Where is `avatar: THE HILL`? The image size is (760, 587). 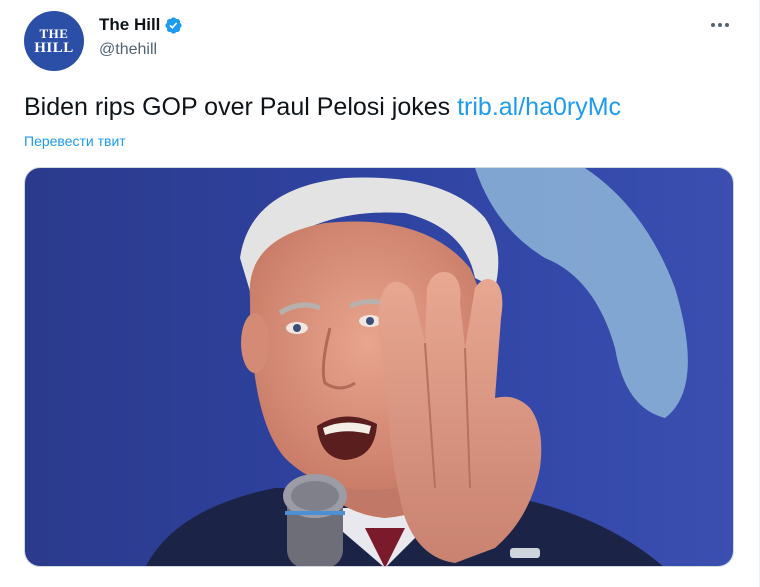 avatar: THE HILL is located at coordinates (54, 41).